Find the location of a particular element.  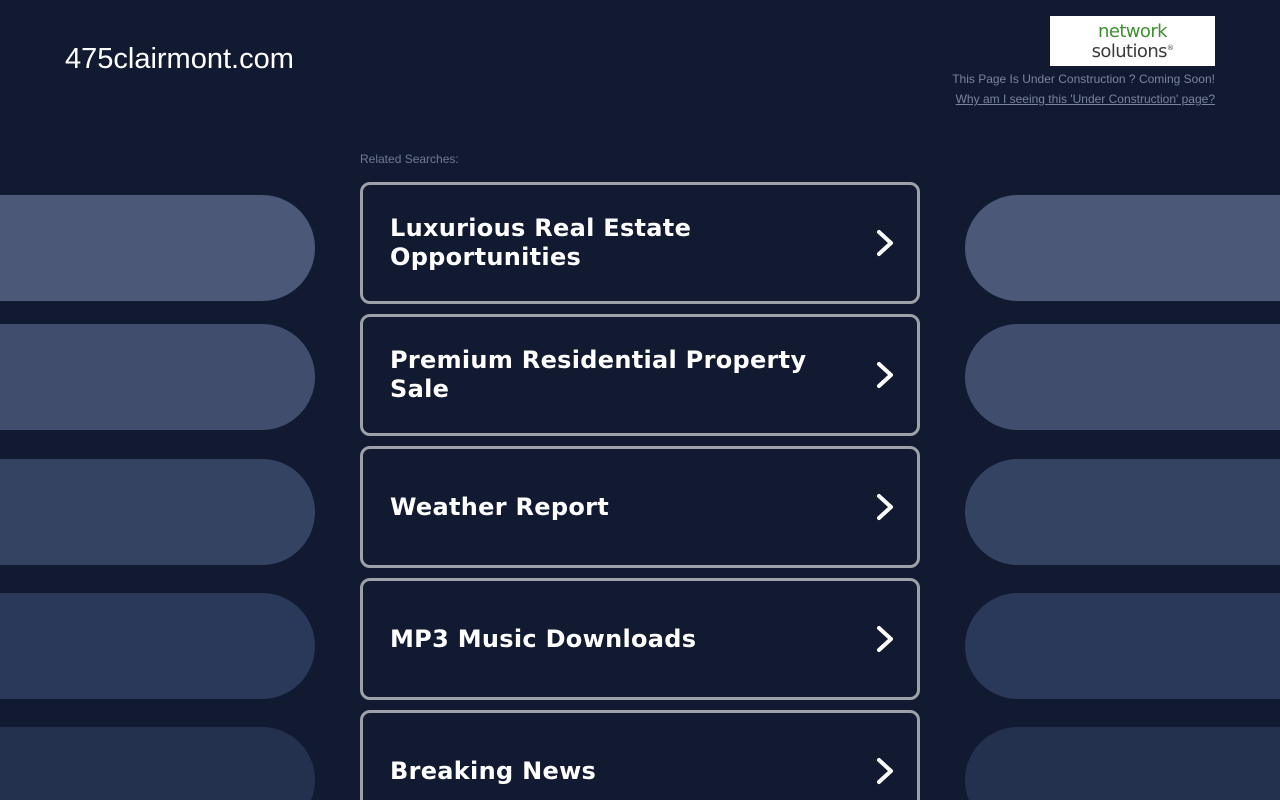

network-solutions-logo: network solutions® is located at coordinates (1132, 41).